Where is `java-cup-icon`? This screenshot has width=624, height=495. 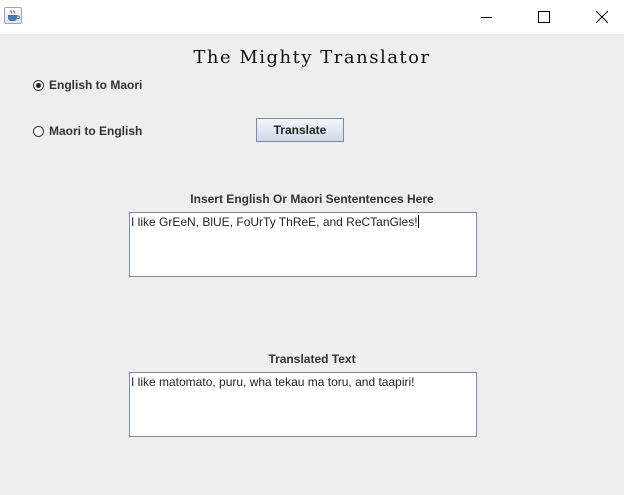
java-cup-icon is located at coordinates (13, 15).